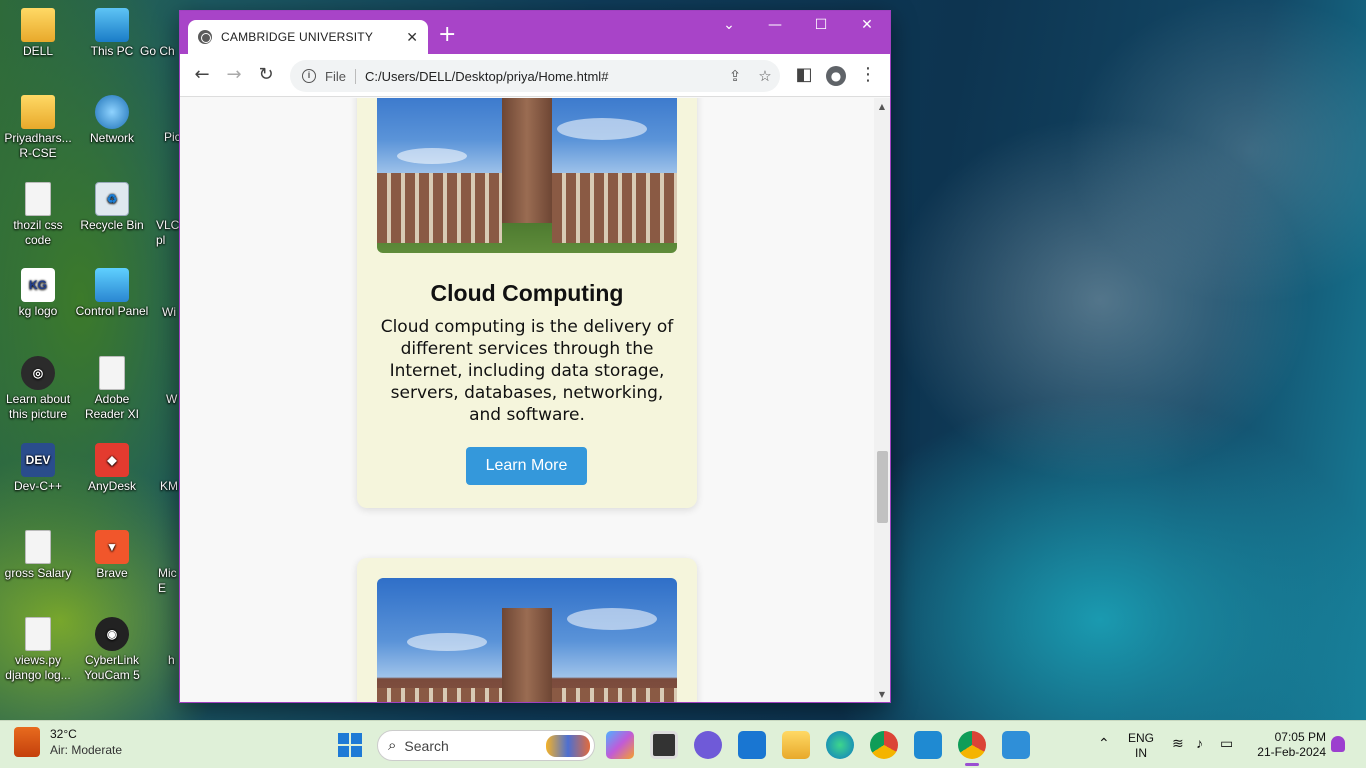 This screenshot has width=1366, height=768. I want to click on desktop-icon-priyadharshini: Priyadhars... R-CSE, so click(38, 128).